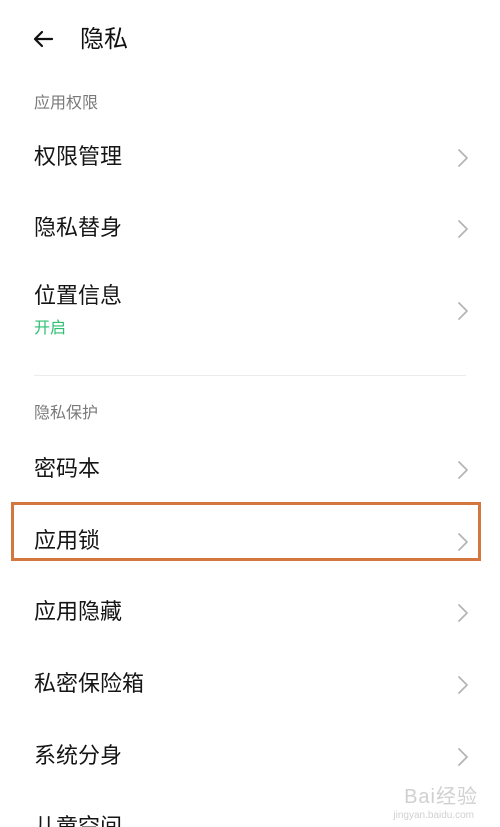 This screenshot has width=500, height=827. What do you see at coordinates (250, 613) in the screenshot?
I see `list-item-app-hide: 应用隐藏` at bounding box center [250, 613].